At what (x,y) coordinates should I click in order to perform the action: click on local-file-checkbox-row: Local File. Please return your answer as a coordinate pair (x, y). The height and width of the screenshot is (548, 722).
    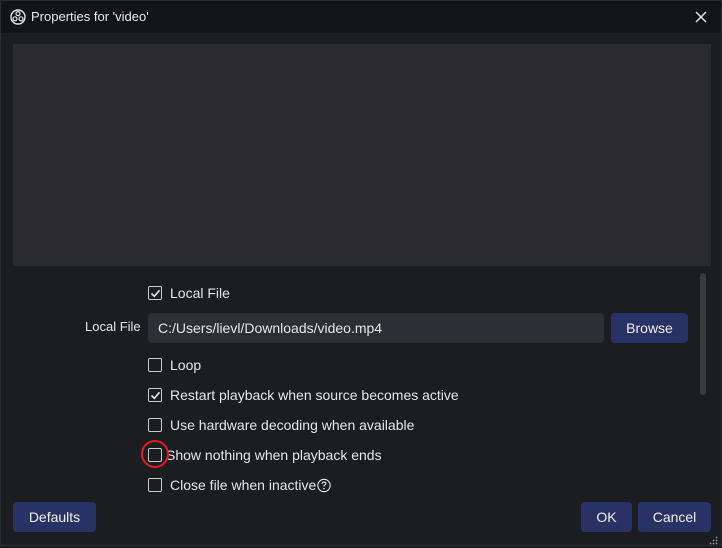
    Looking at the image, I should click on (189, 293).